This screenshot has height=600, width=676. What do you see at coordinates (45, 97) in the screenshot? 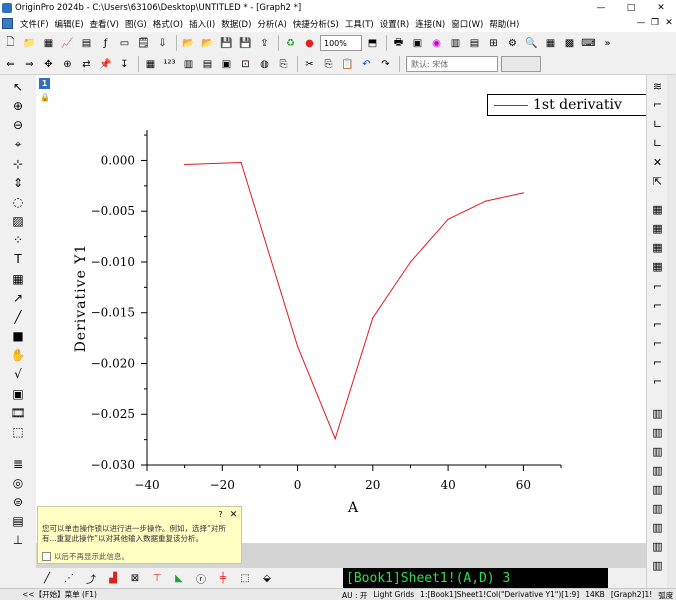
I see `lock-icon: 🔒` at bounding box center [45, 97].